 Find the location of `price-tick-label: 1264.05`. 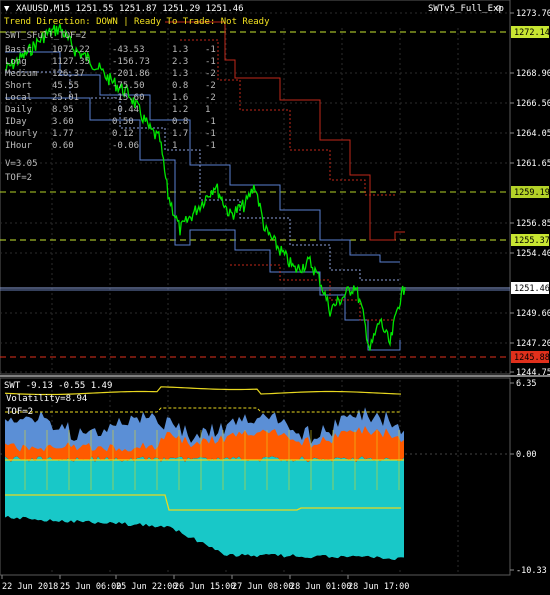

price-tick-label: 1264.05 is located at coordinates (533, 134).